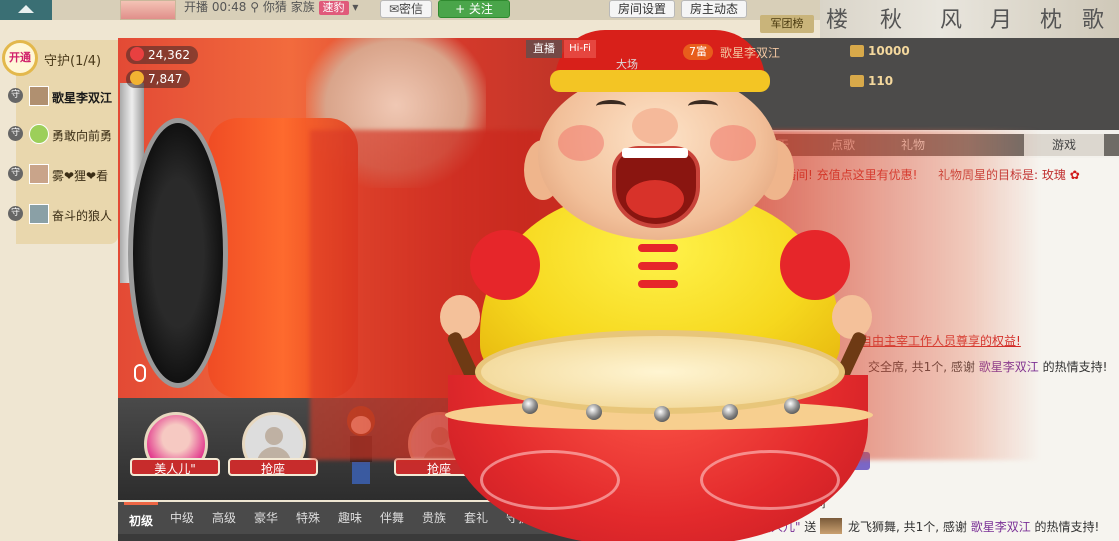 This screenshot has height=541, width=1119. Describe the element at coordinates (175, 467) in the screenshot. I see `seat-label: 美人儿"` at that location.